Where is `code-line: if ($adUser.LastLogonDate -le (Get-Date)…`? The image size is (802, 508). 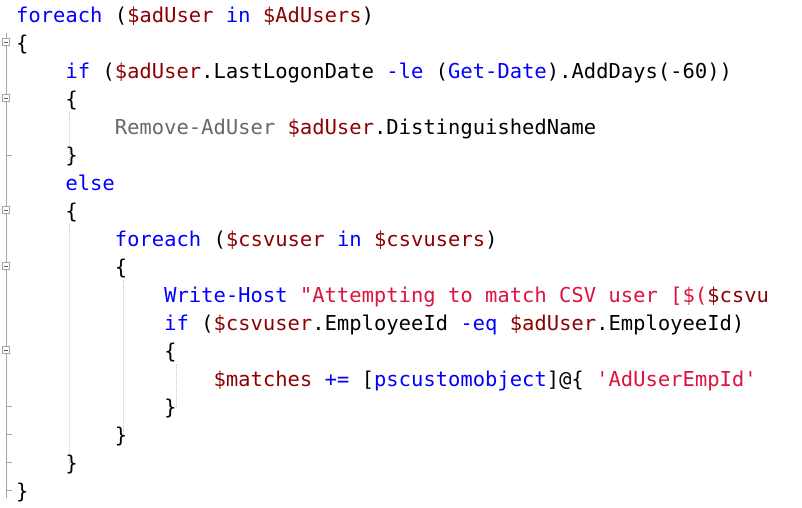 code-line: if ($adUser.LastLogonDate -le (Get-Date)… is located at coordinates (374, 71).